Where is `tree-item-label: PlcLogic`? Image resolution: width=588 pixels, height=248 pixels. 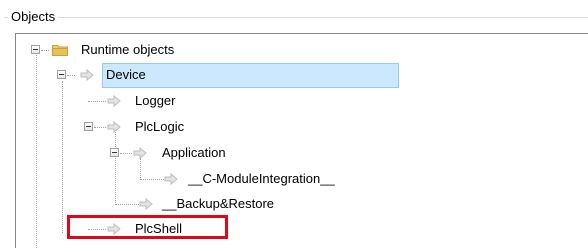
tree-item-label: PlcLogic is located at coordinates (160, 126).